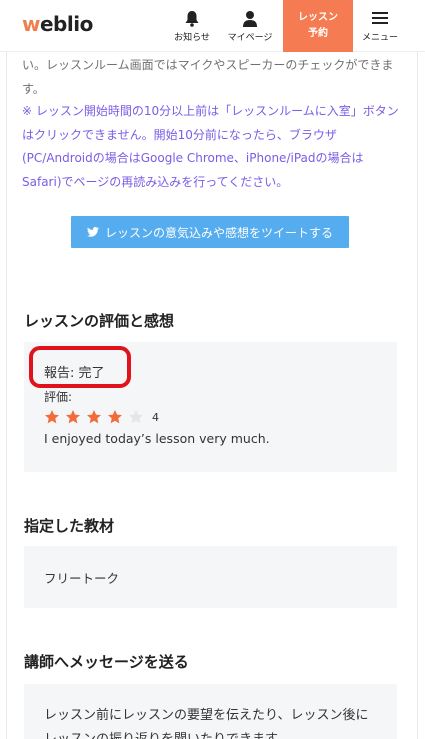  I want to click on nav-reserve-button: レッスン 予約, so click(318, 26).